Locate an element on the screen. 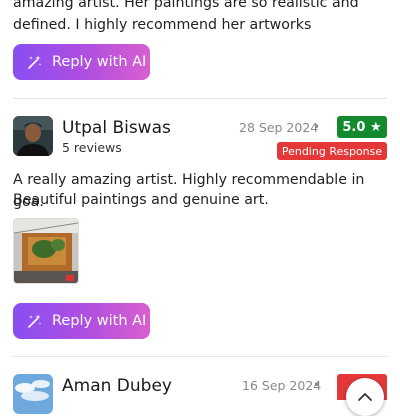 Image resolution: width=400 pixels, height=416 pixels. review-date: 16 Sep 2024 is located at coordinates (282, 385).